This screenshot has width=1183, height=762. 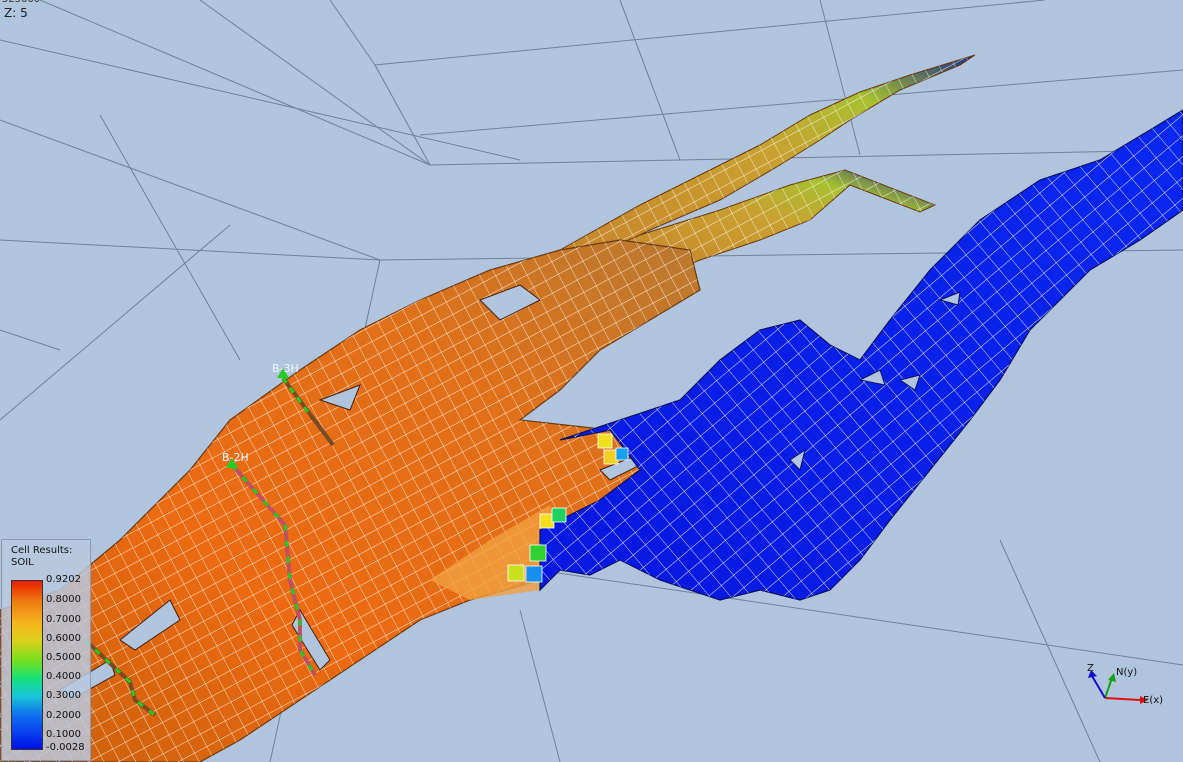 What do you see at coordinates (21, 2) in the screenshot?
I see `top-coordinate-label: 525000` at bounding box center [21, 2].